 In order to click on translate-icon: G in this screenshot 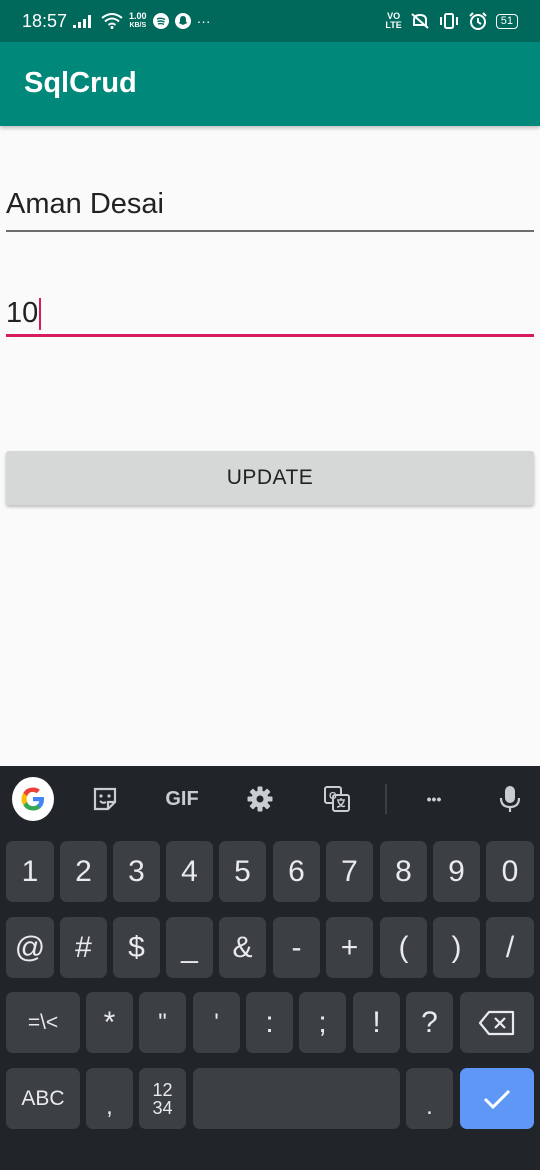, I will do `click(337, 799)`.